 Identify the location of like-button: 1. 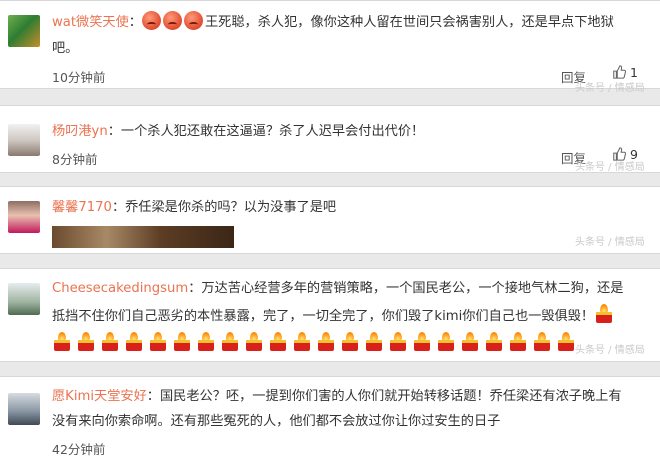
(625, 72).